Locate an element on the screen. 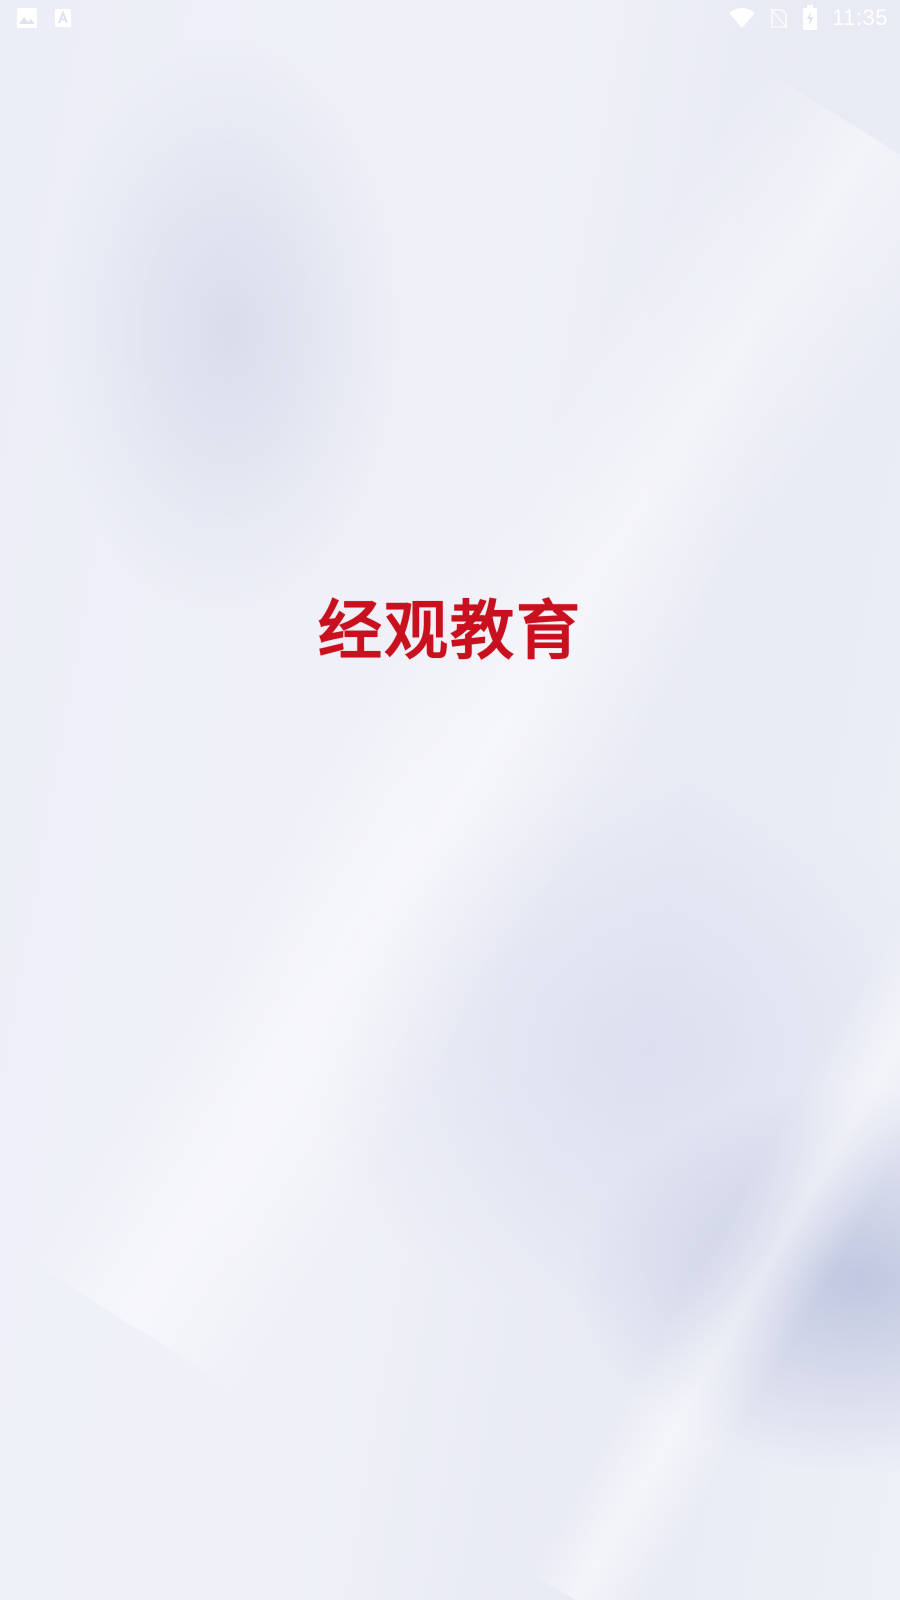 This screenshot has height=1600, width=900. wifi-icon is located at coordinates (742, 18).